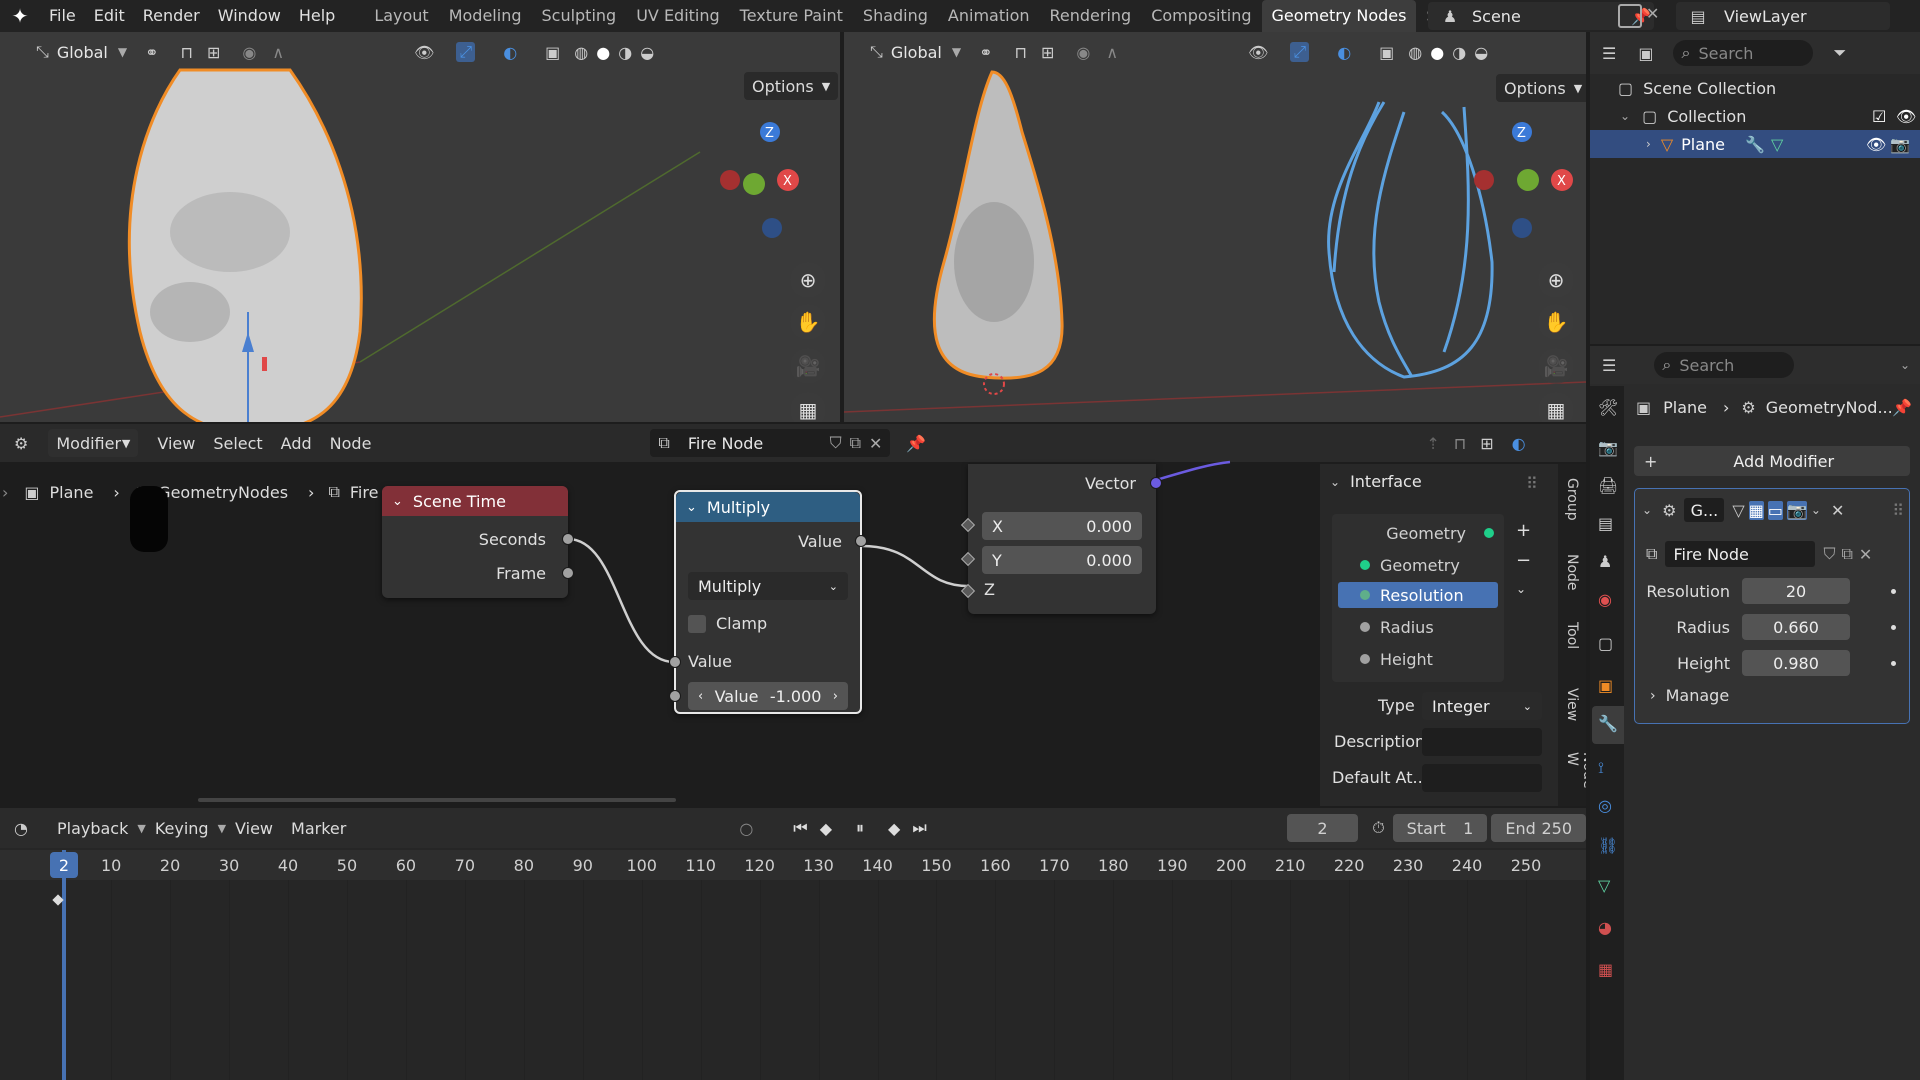 This screenshot has height=1080, width=1920. What do you see at coordinates (989, 16) in the screenshot?
I see `workspace-tab-animation: Animation` at bounding box center [989, 16].